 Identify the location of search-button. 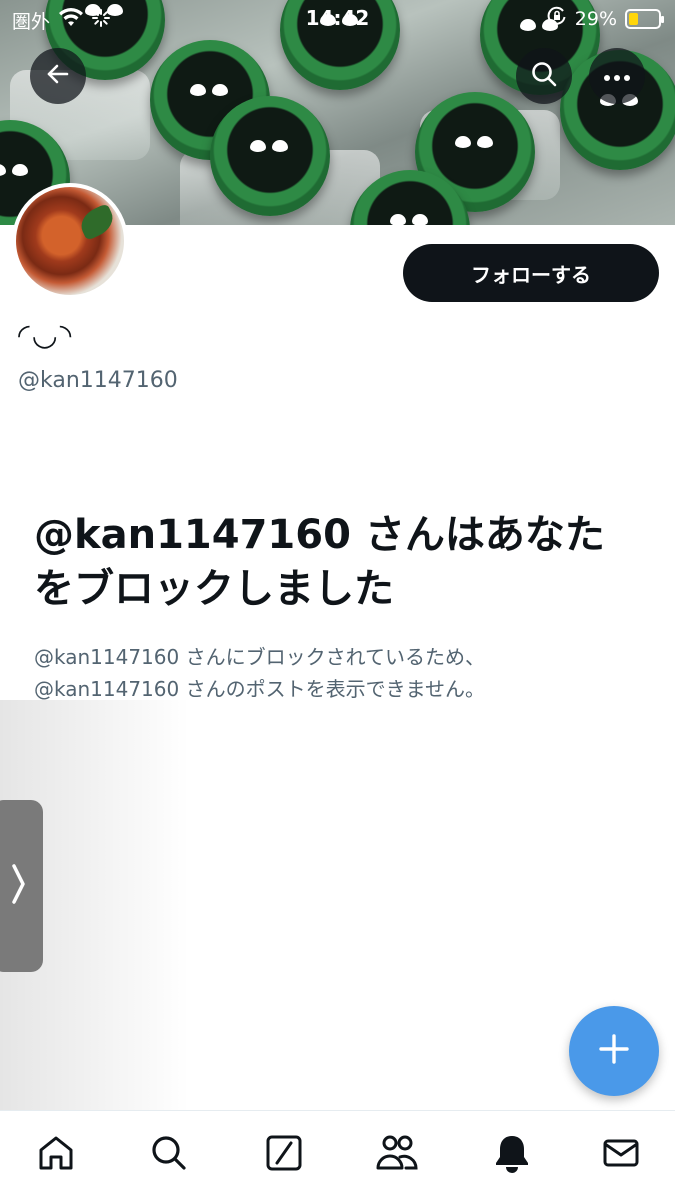
(544, 76).